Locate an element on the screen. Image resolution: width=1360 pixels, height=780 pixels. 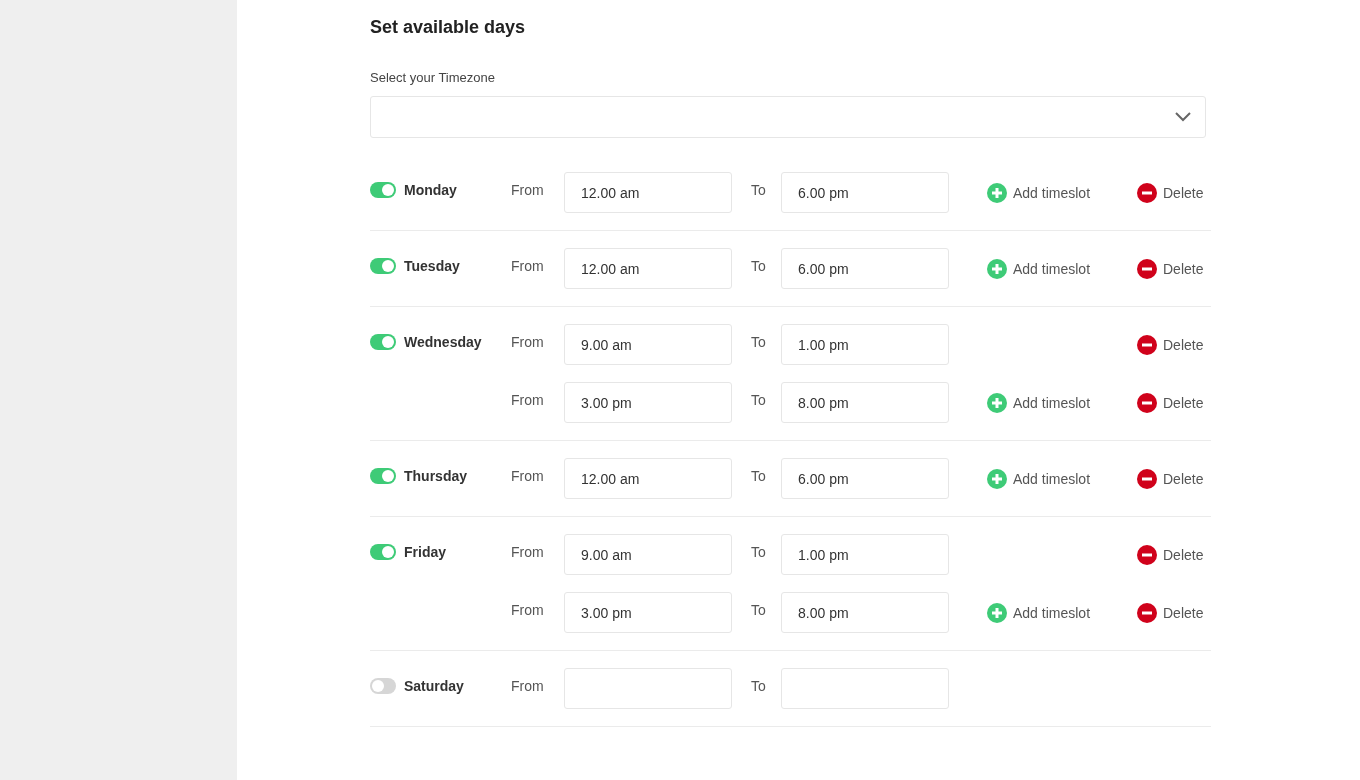
day-label: Monday is located at coordinates (430, 190).